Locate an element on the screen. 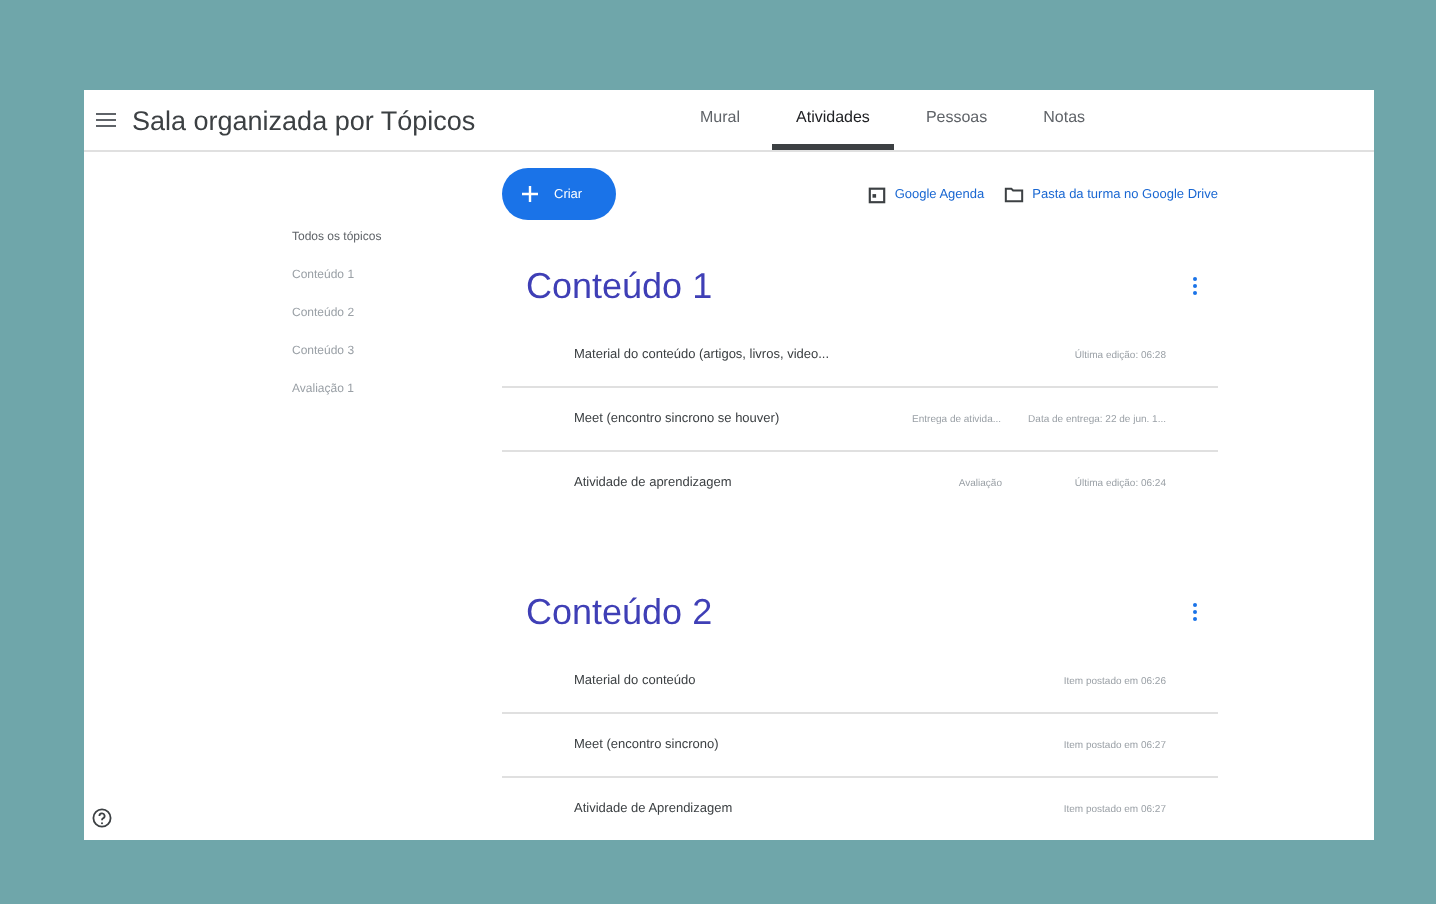  nav-tab: Mural is located at coordinates (720, 120).